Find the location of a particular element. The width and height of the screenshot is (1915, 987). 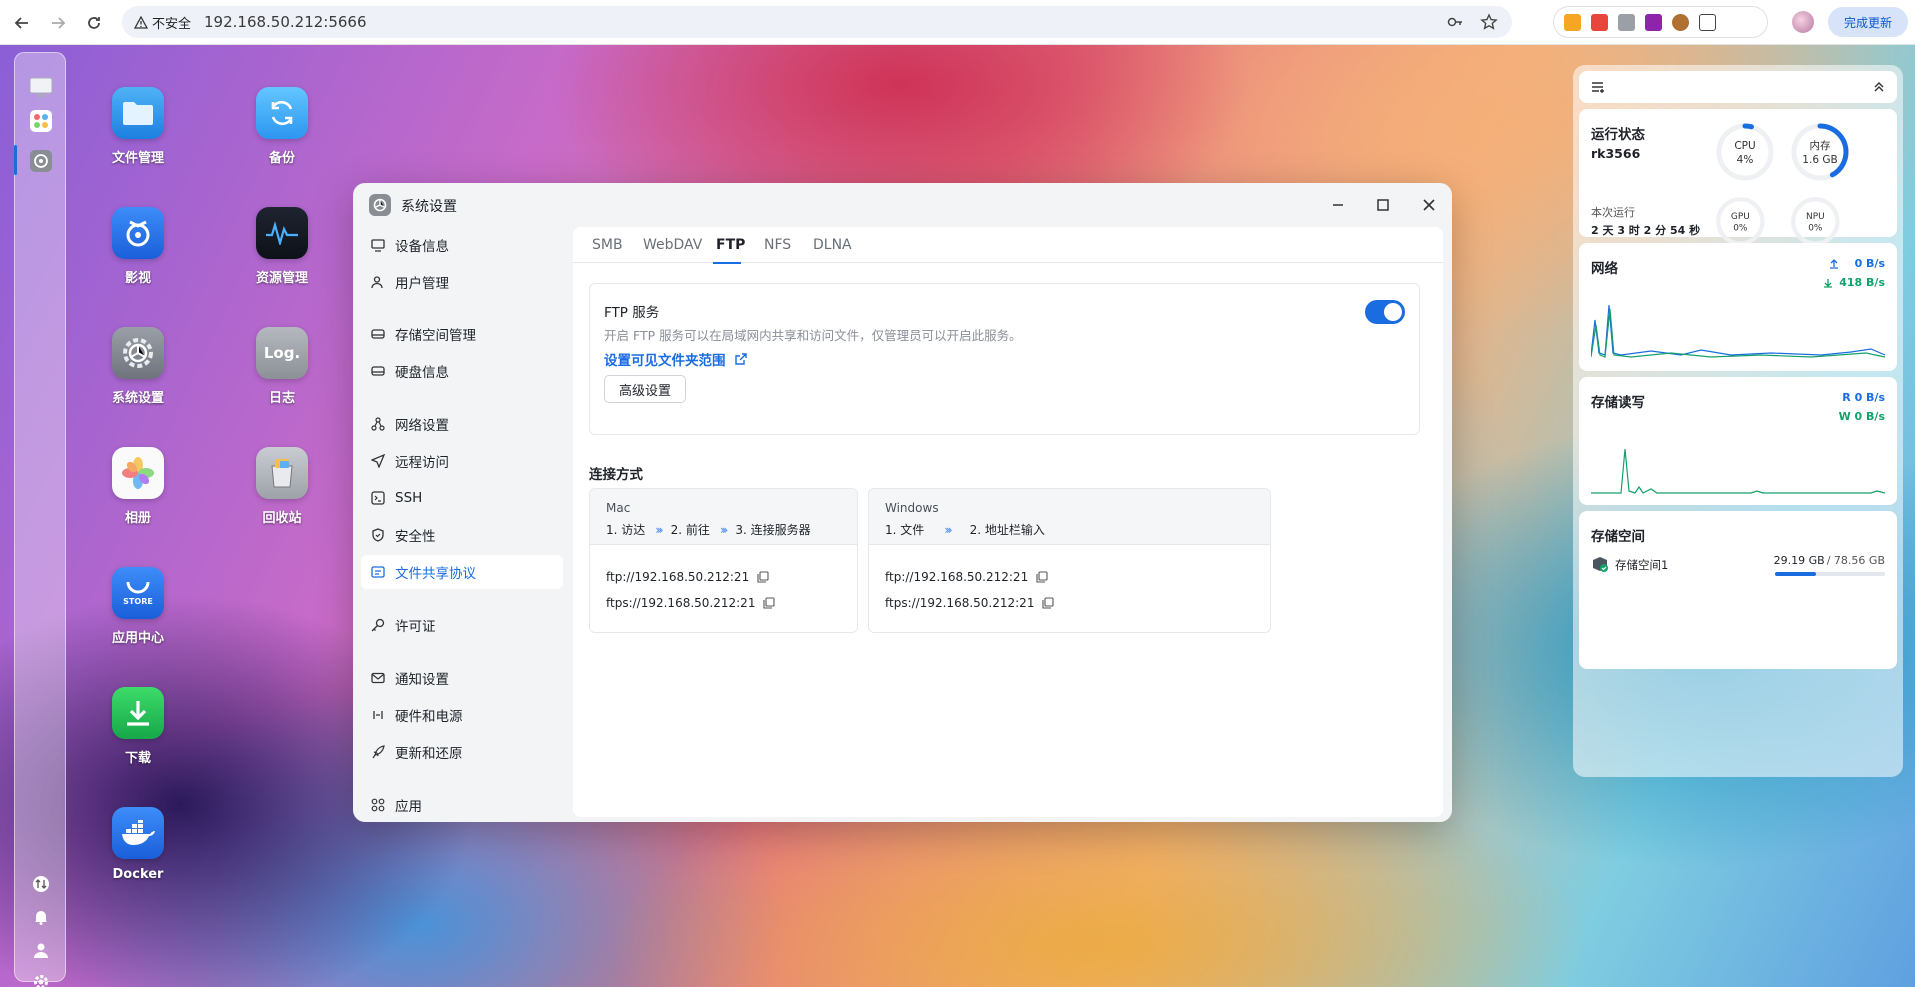

ftp-service-description: 开启 FTP 服务可以在局域网内共享和访问文件，仅管理员可以开启此服务。 is located at coordinates (813, 335).